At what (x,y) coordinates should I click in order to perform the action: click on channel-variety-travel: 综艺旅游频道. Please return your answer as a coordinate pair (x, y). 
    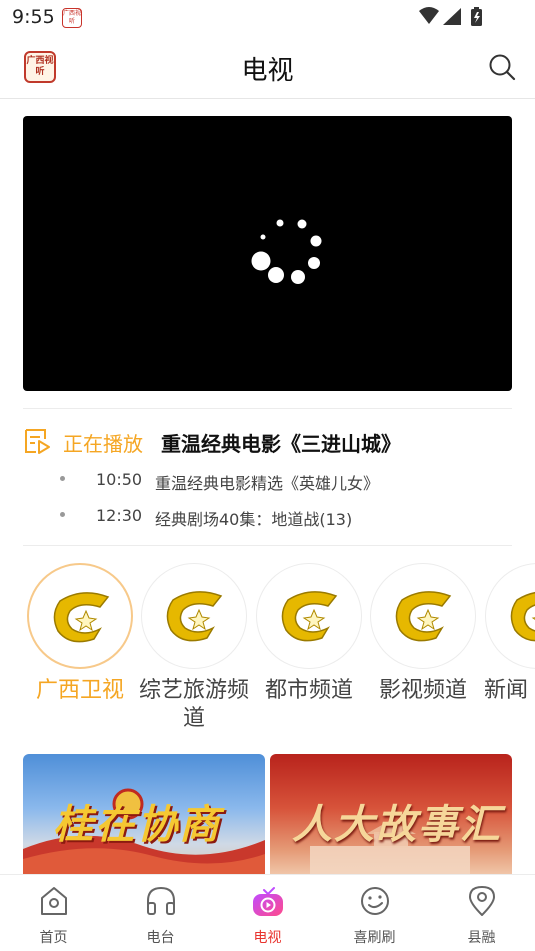
    Looking at the image, I should click on (194, 653).